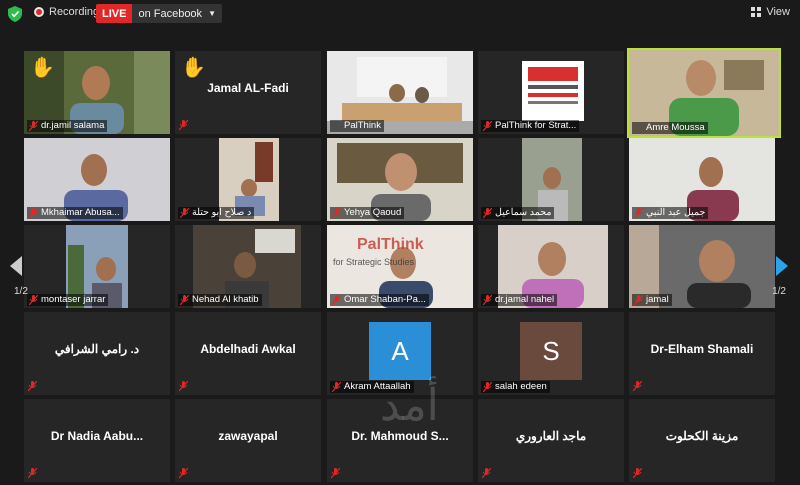 The width and height of the screenshot is (800, 485). Describe the element at coordinates (68, 300) in the screenshot. I see `participant-name: montaser jarrar` at that location.